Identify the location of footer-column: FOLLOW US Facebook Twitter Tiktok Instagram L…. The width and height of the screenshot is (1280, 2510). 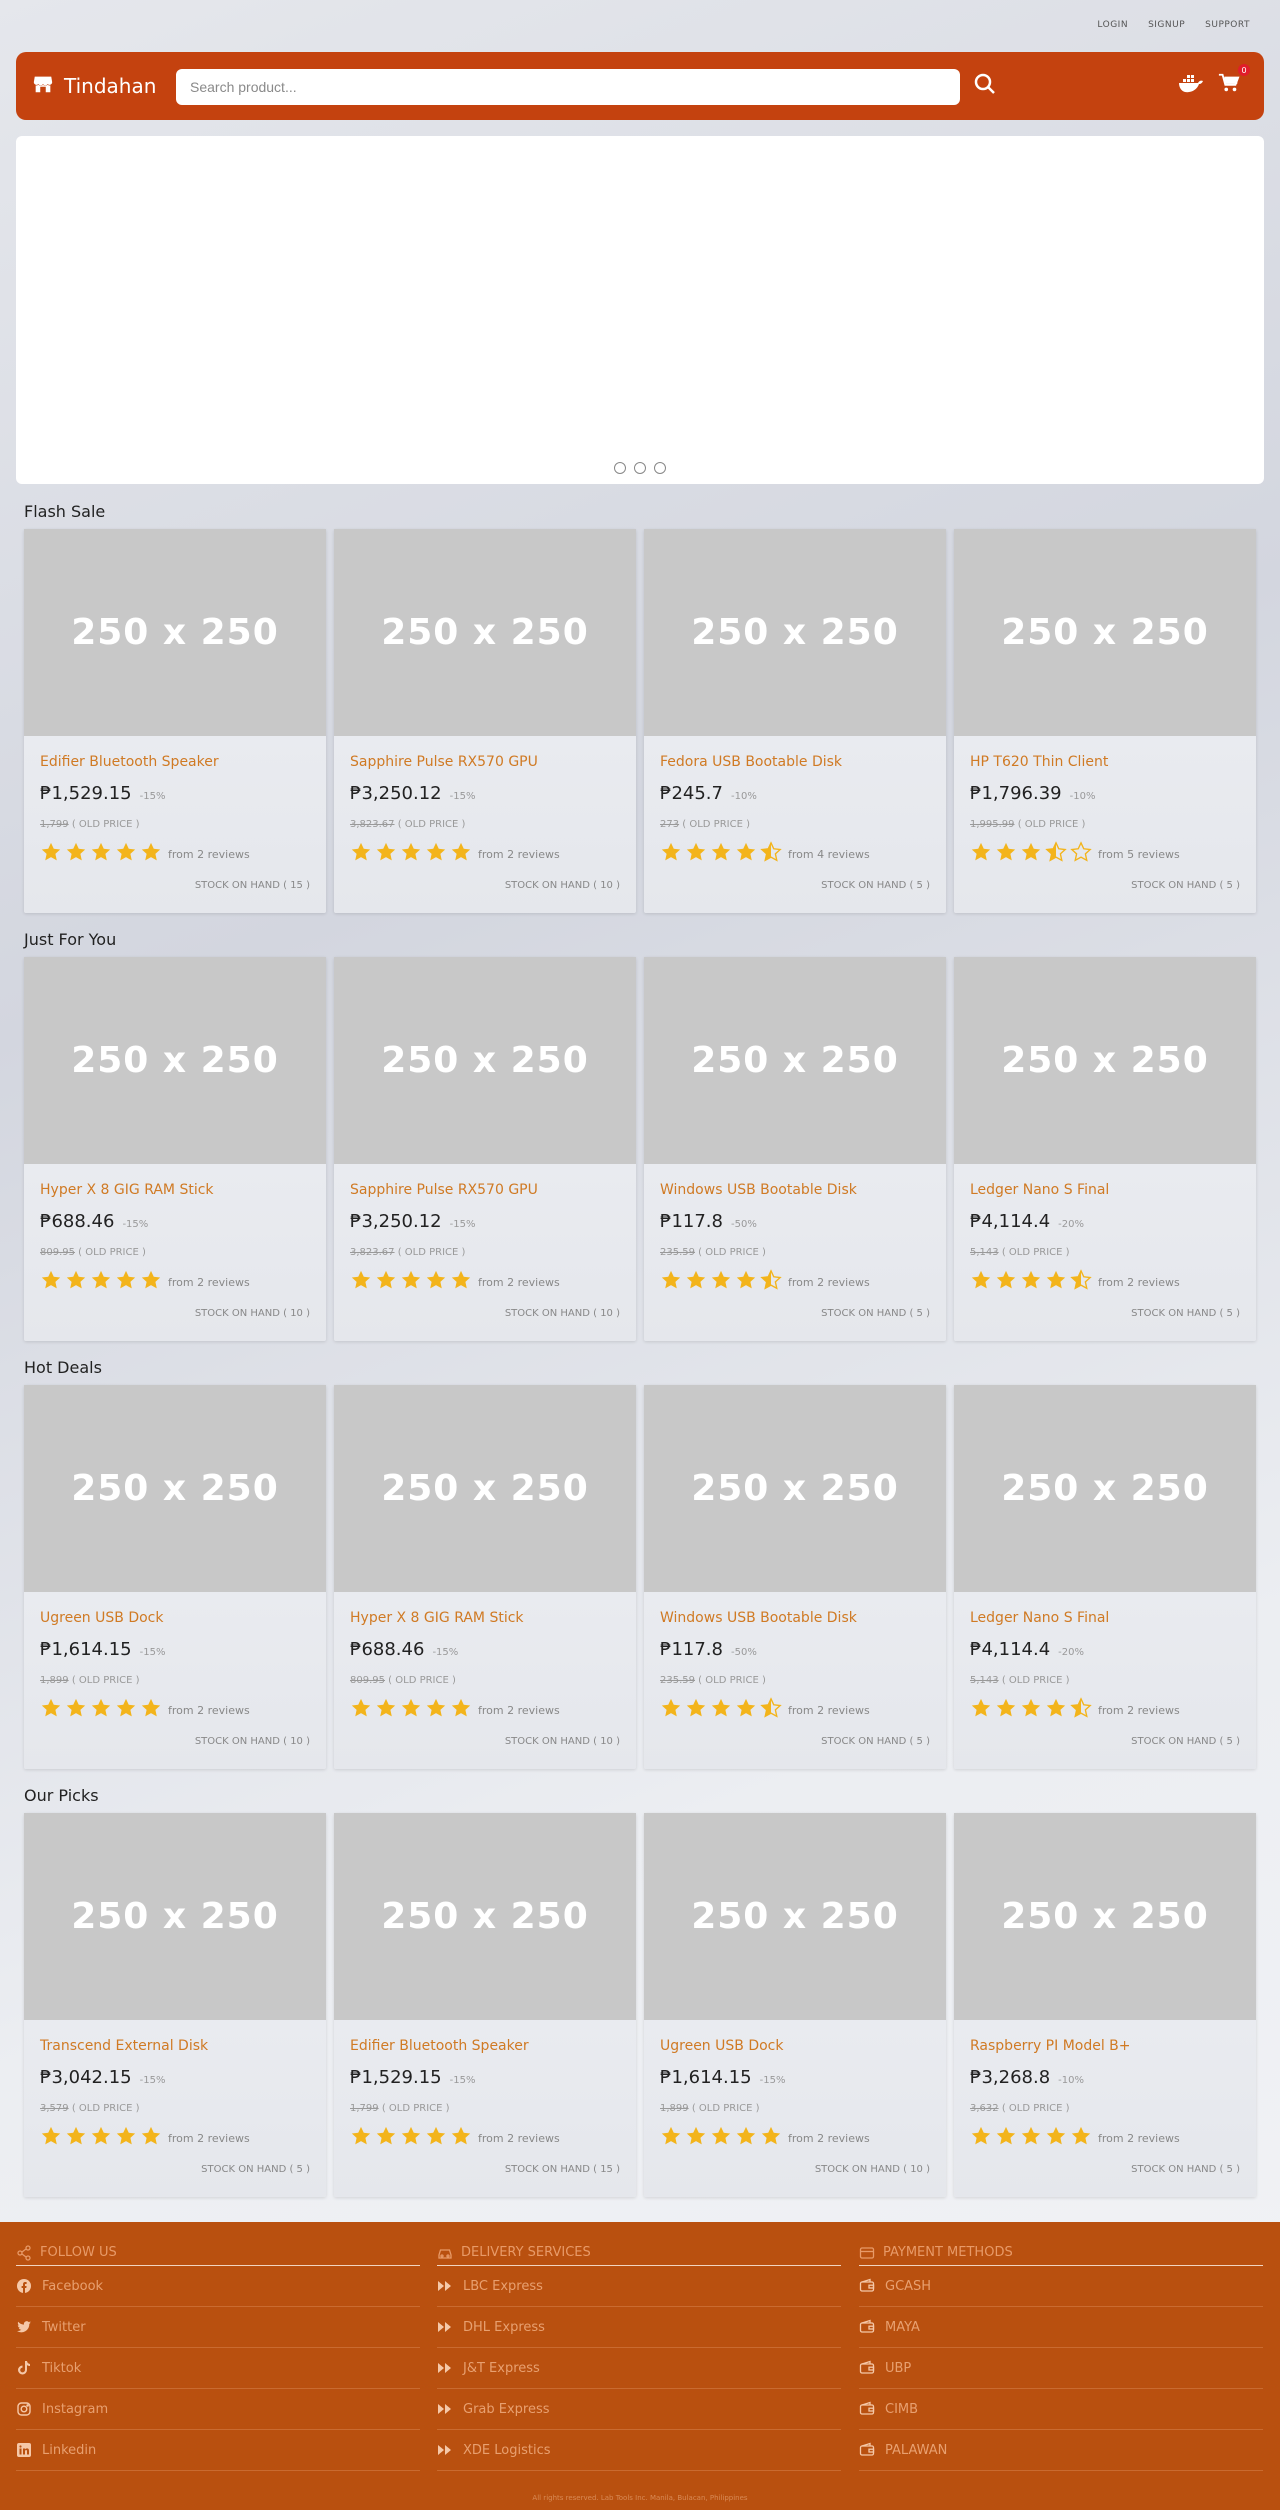
(218, 2355).